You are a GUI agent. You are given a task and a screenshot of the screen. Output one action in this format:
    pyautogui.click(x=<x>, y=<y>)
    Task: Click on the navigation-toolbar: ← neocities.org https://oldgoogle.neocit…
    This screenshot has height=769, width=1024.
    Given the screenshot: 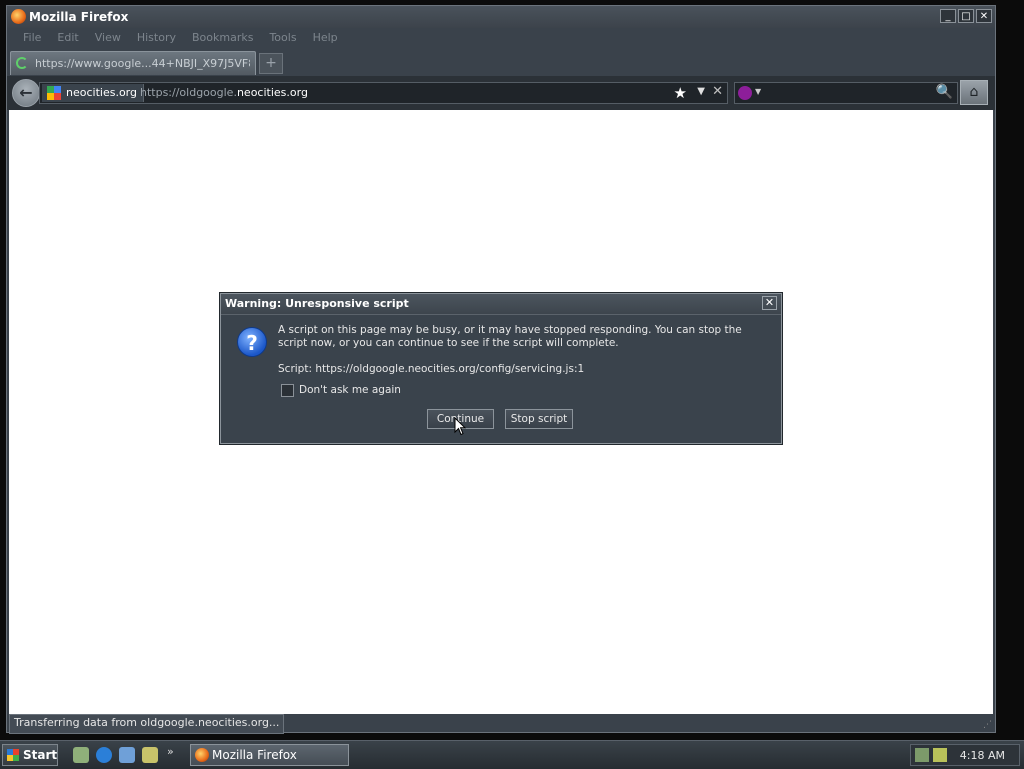 What is the action you would take?
    pyautogui.click(x=501, y=93)
    